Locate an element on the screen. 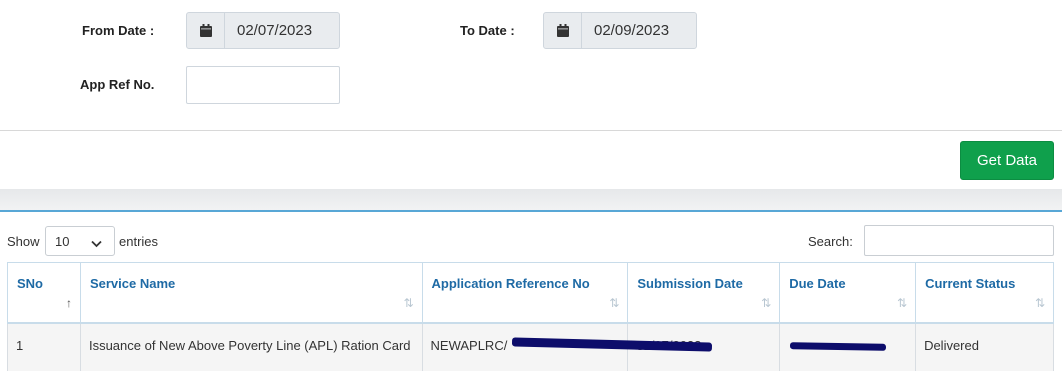  search-input is located at coordinates (959, 240).